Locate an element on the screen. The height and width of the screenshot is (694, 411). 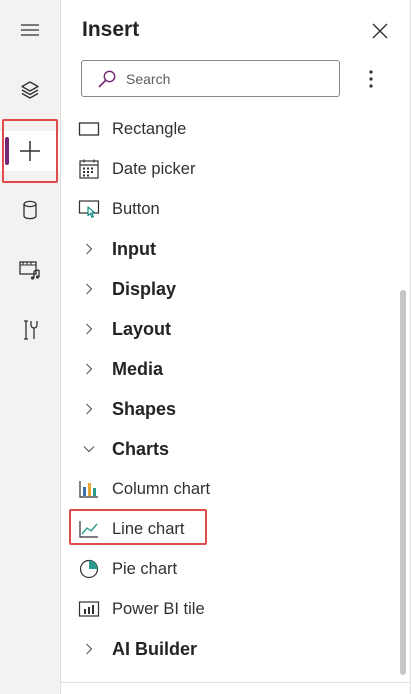
category-label: Media is located at coordinates (138, 368).